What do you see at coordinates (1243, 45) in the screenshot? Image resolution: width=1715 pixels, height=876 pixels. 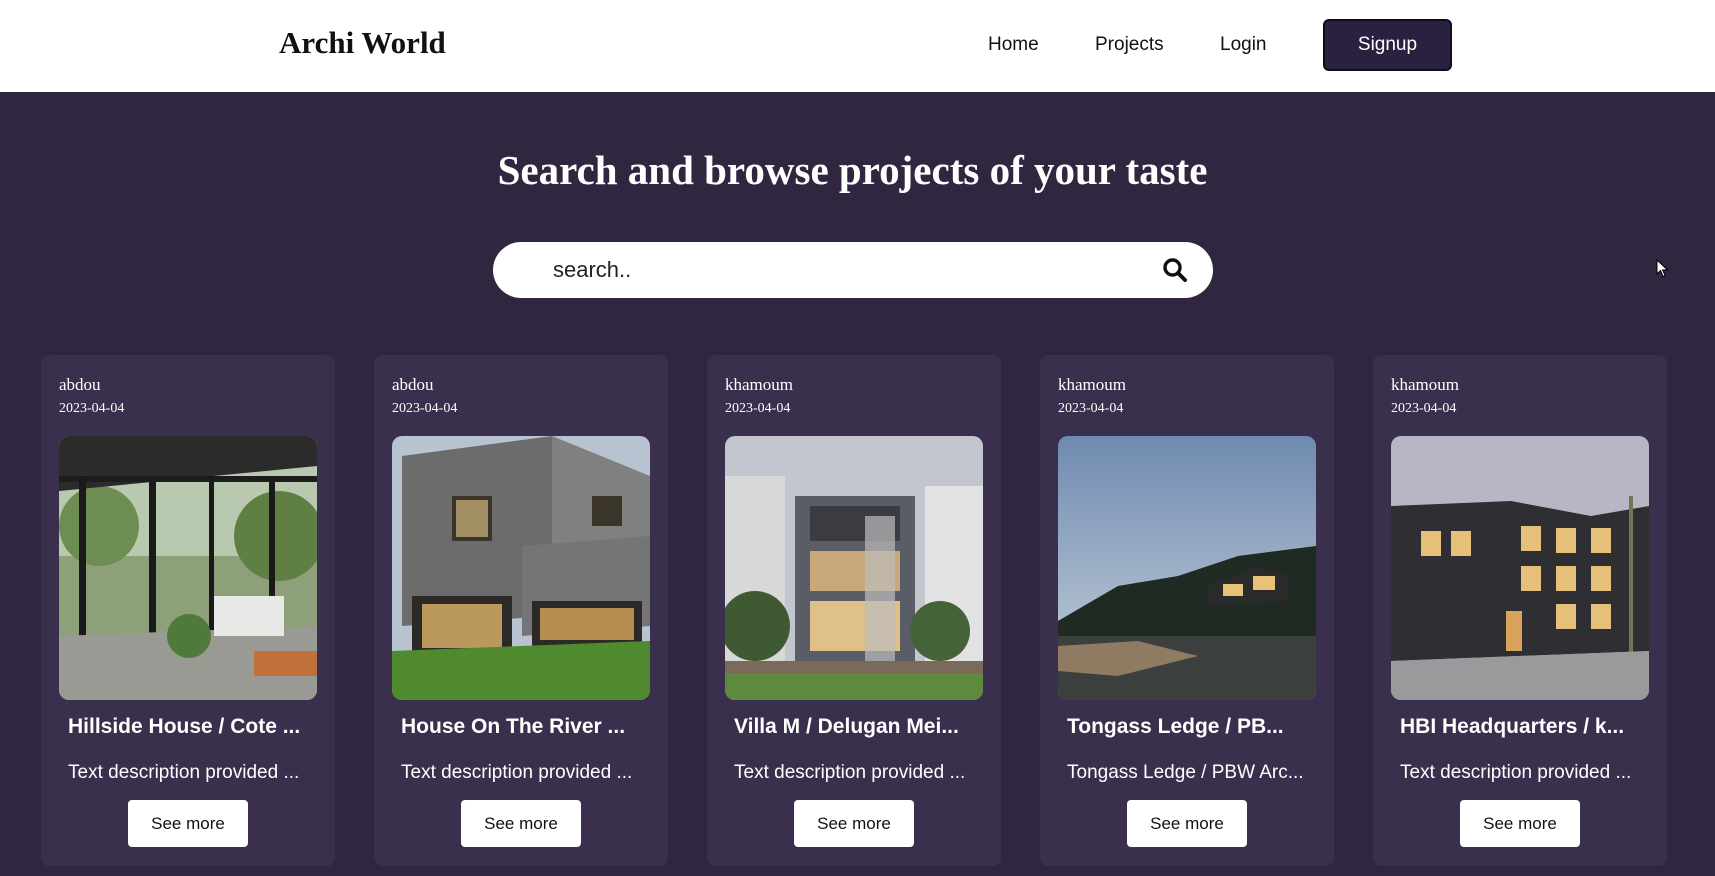 I see `nav-login-link: Login` at bounding box center [1243, 45].